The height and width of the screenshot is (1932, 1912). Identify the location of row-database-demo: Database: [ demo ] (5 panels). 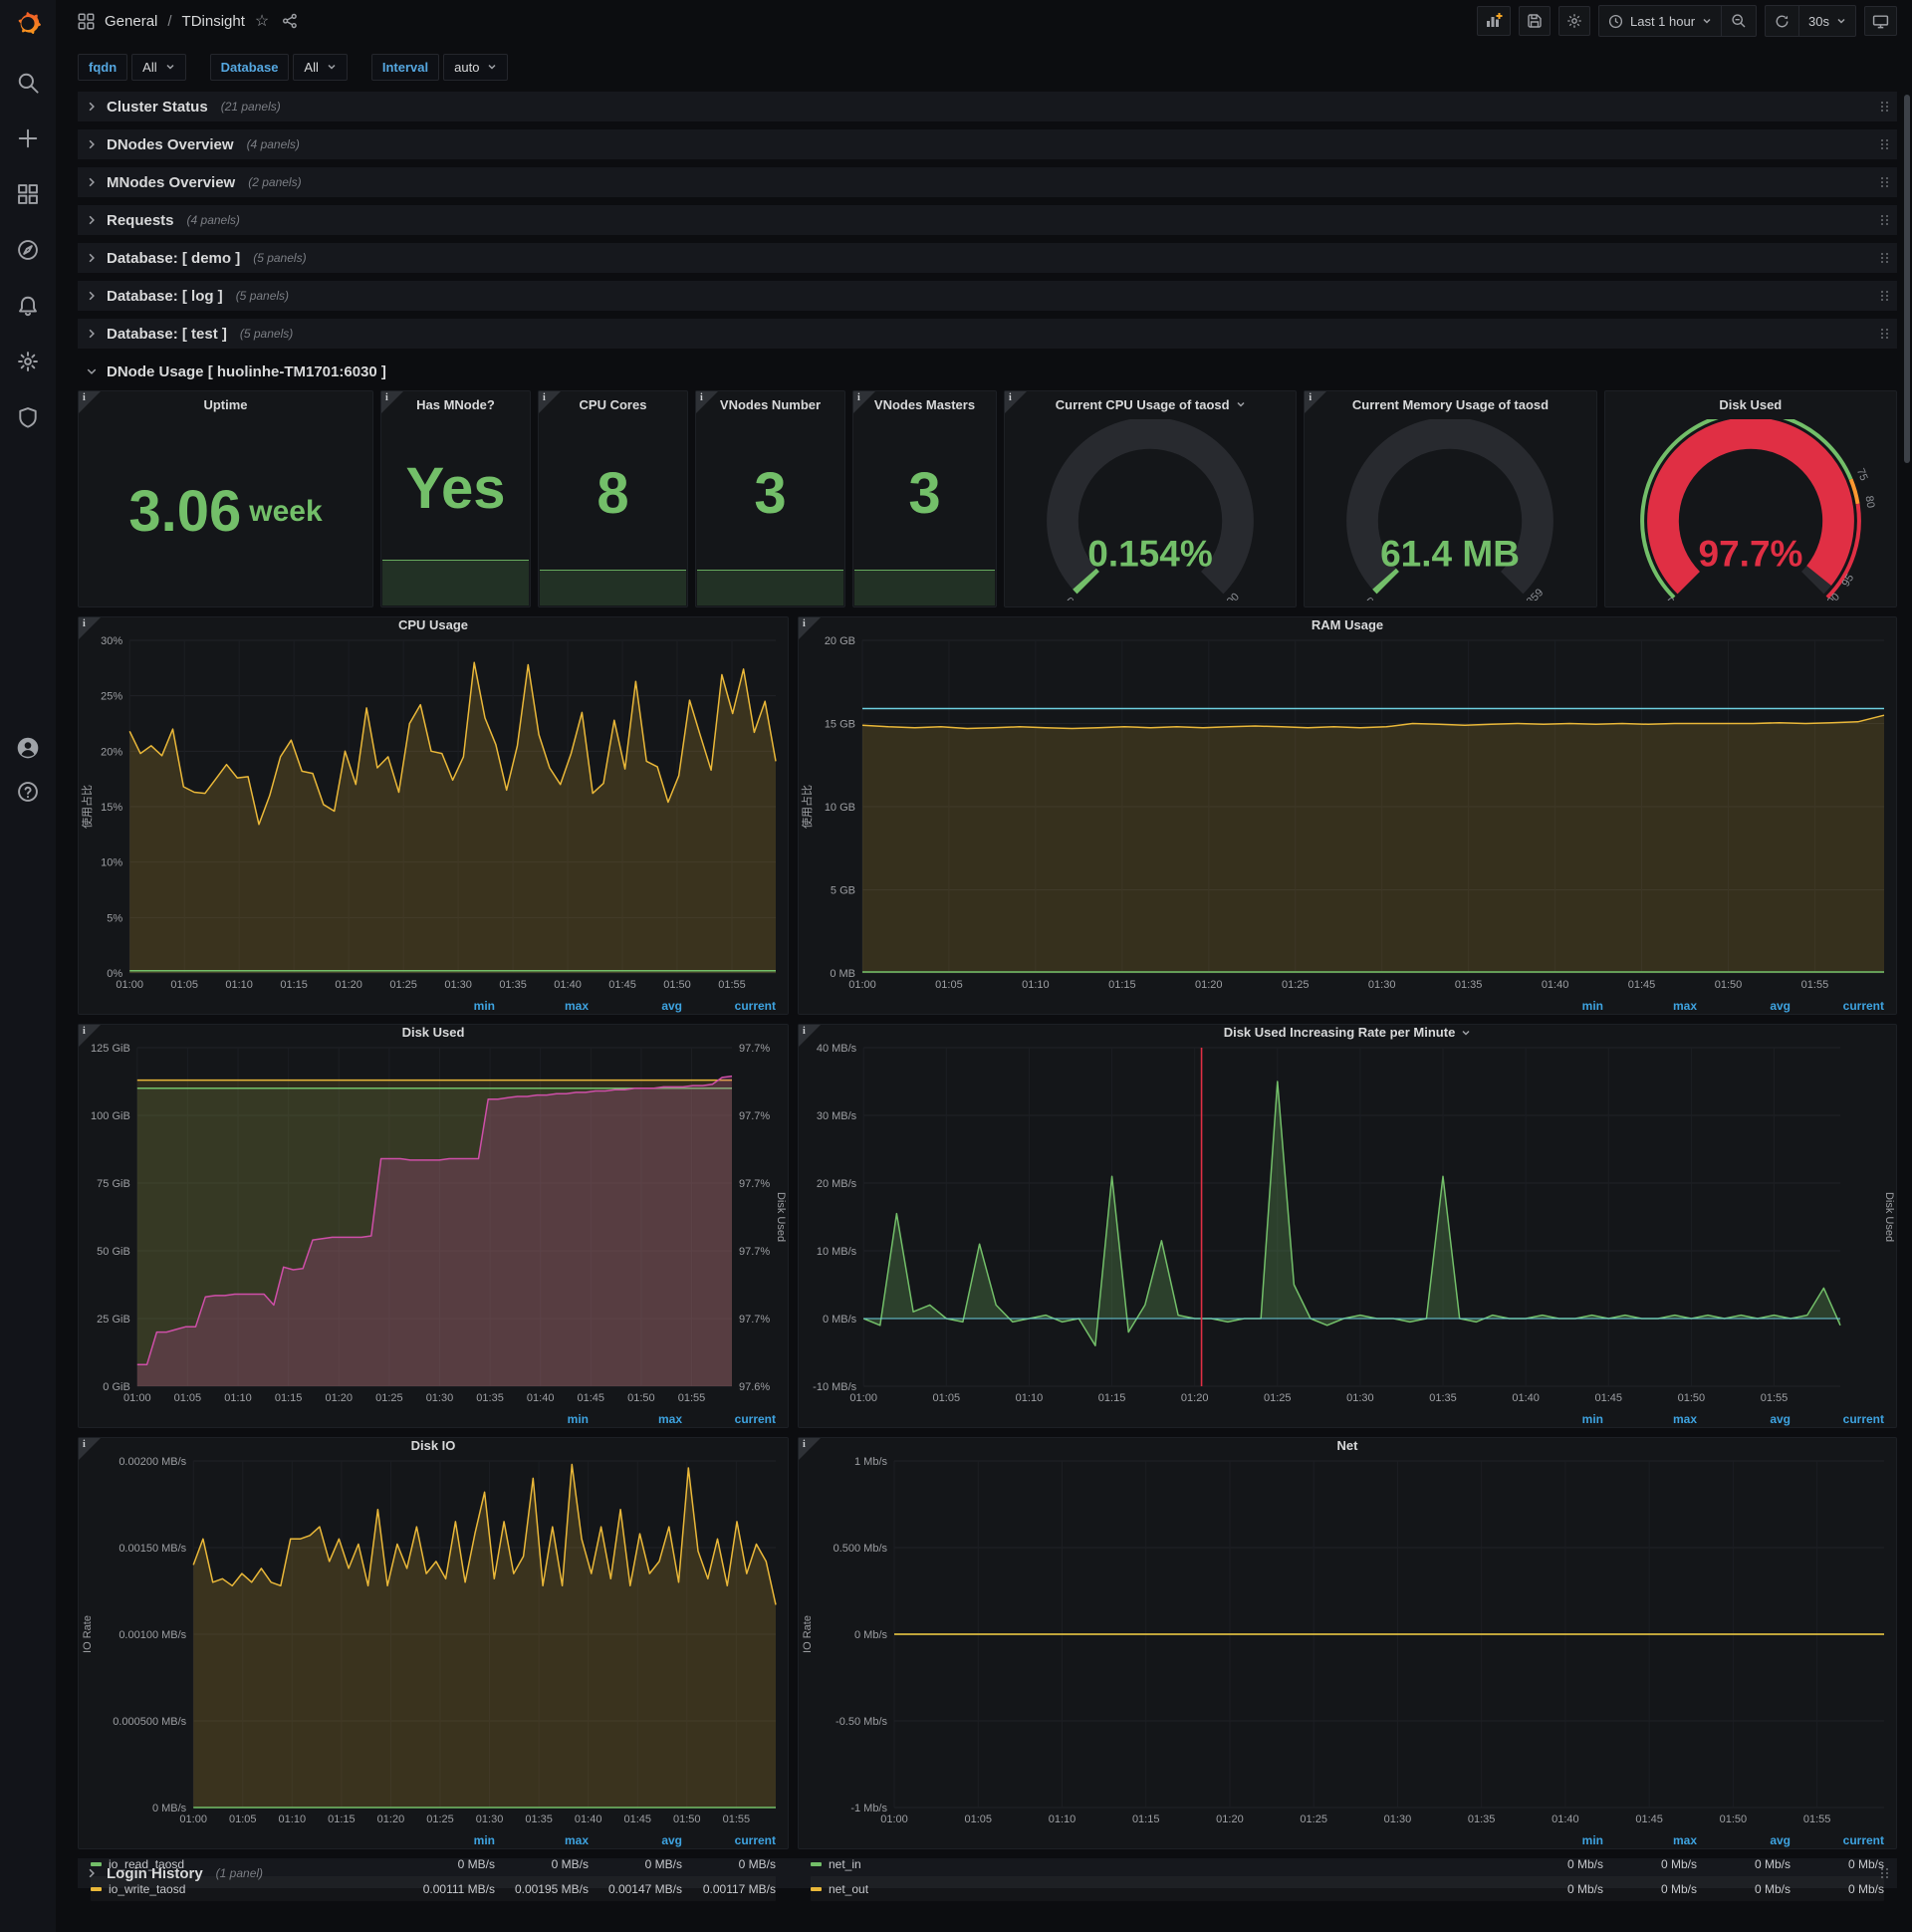
(987, 258).